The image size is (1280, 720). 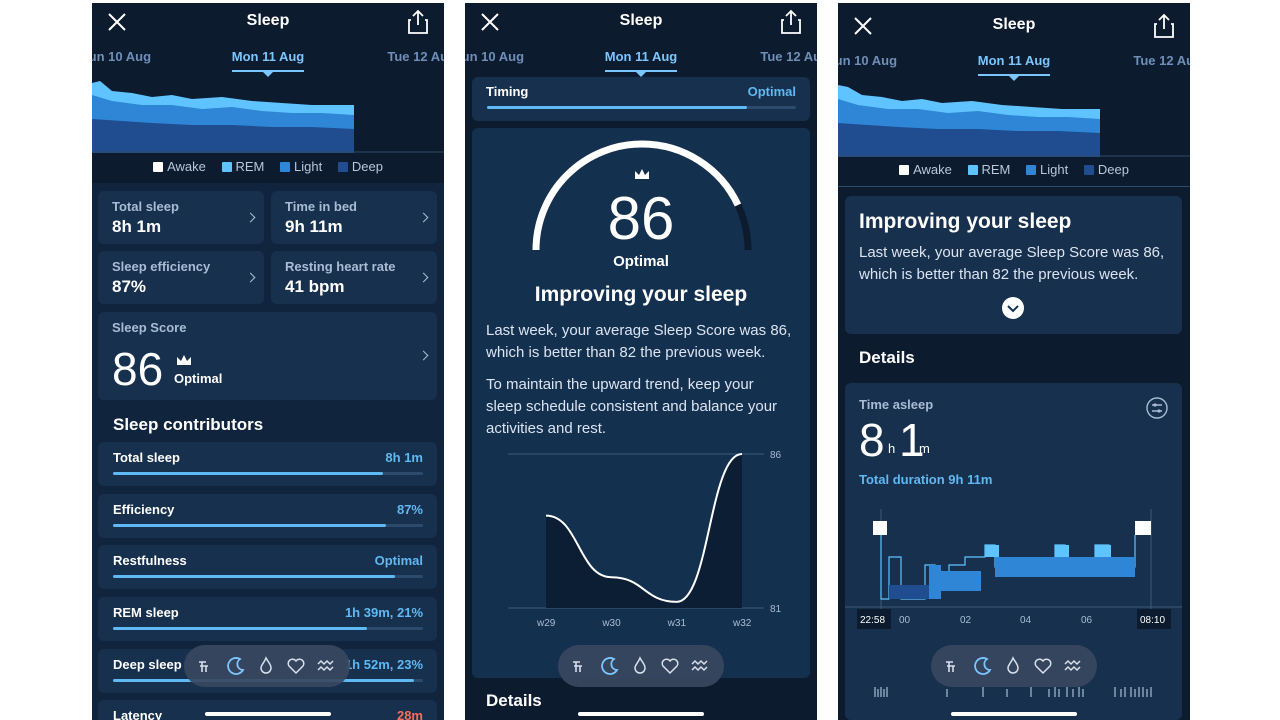 I want to click on hours-value: 8, so click(x=872, y=440).